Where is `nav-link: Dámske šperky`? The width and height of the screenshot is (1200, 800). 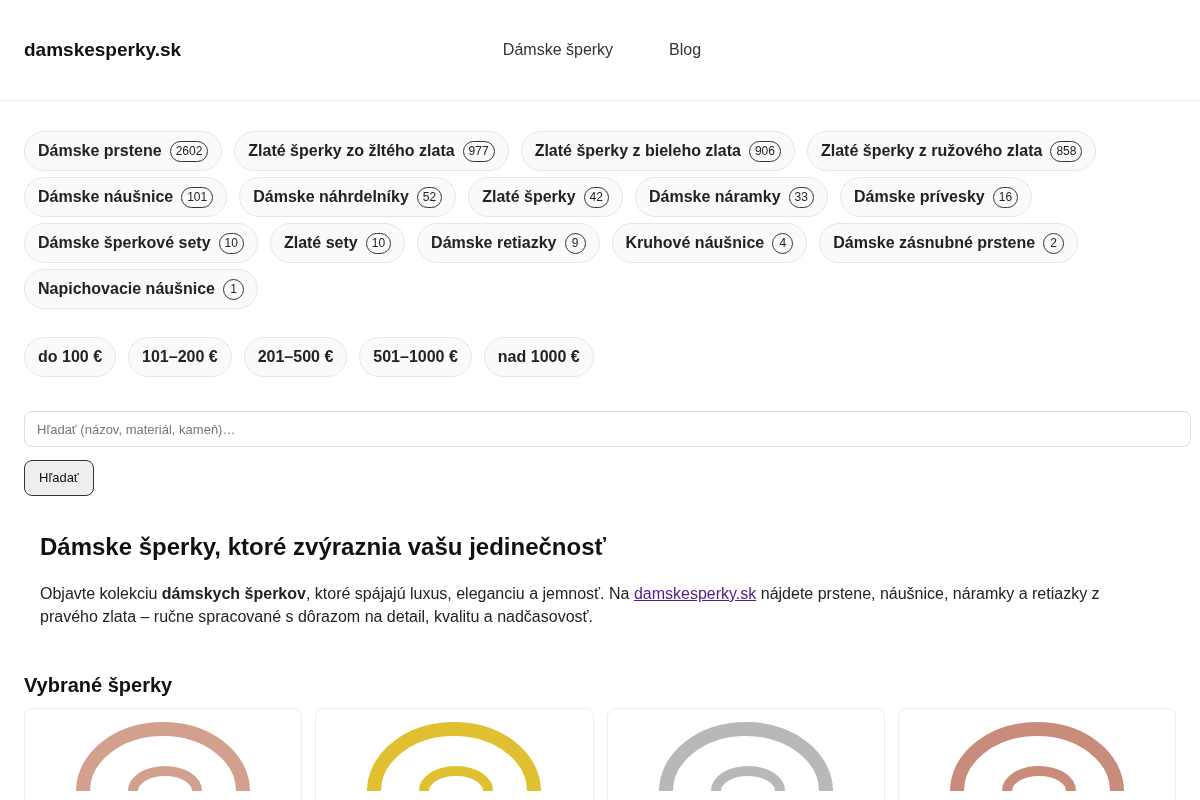
nav-link: Dámske šperky is located at coordinates (558, 50).